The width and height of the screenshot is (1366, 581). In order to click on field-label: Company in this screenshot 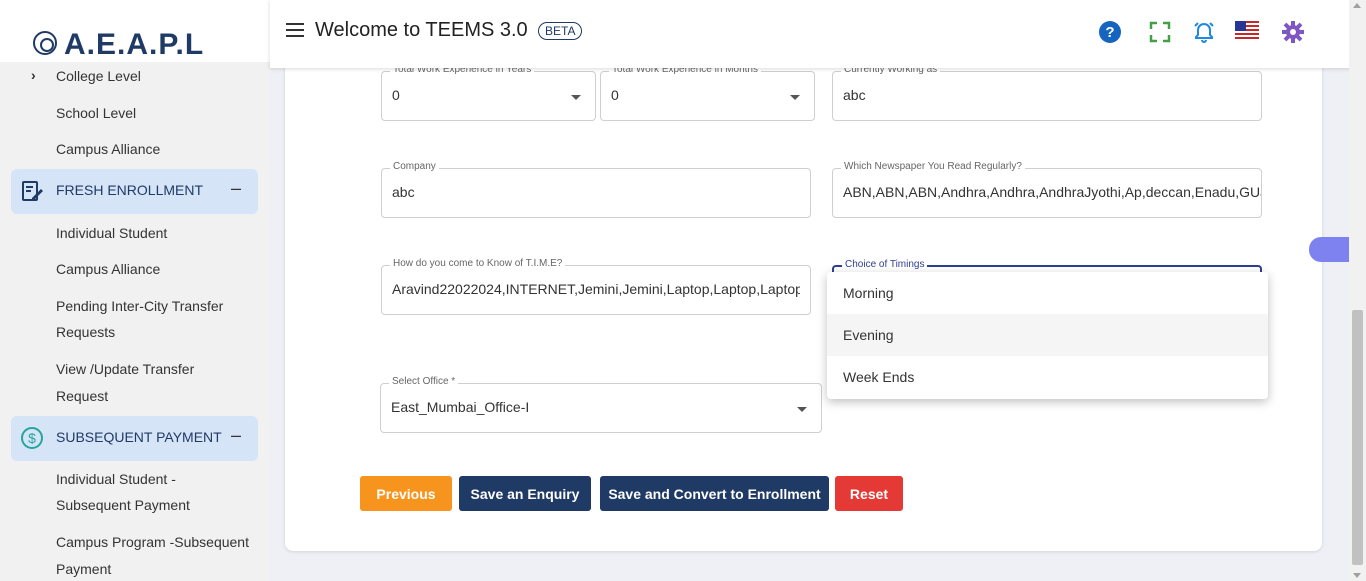, I will do `click(414, 166)`.